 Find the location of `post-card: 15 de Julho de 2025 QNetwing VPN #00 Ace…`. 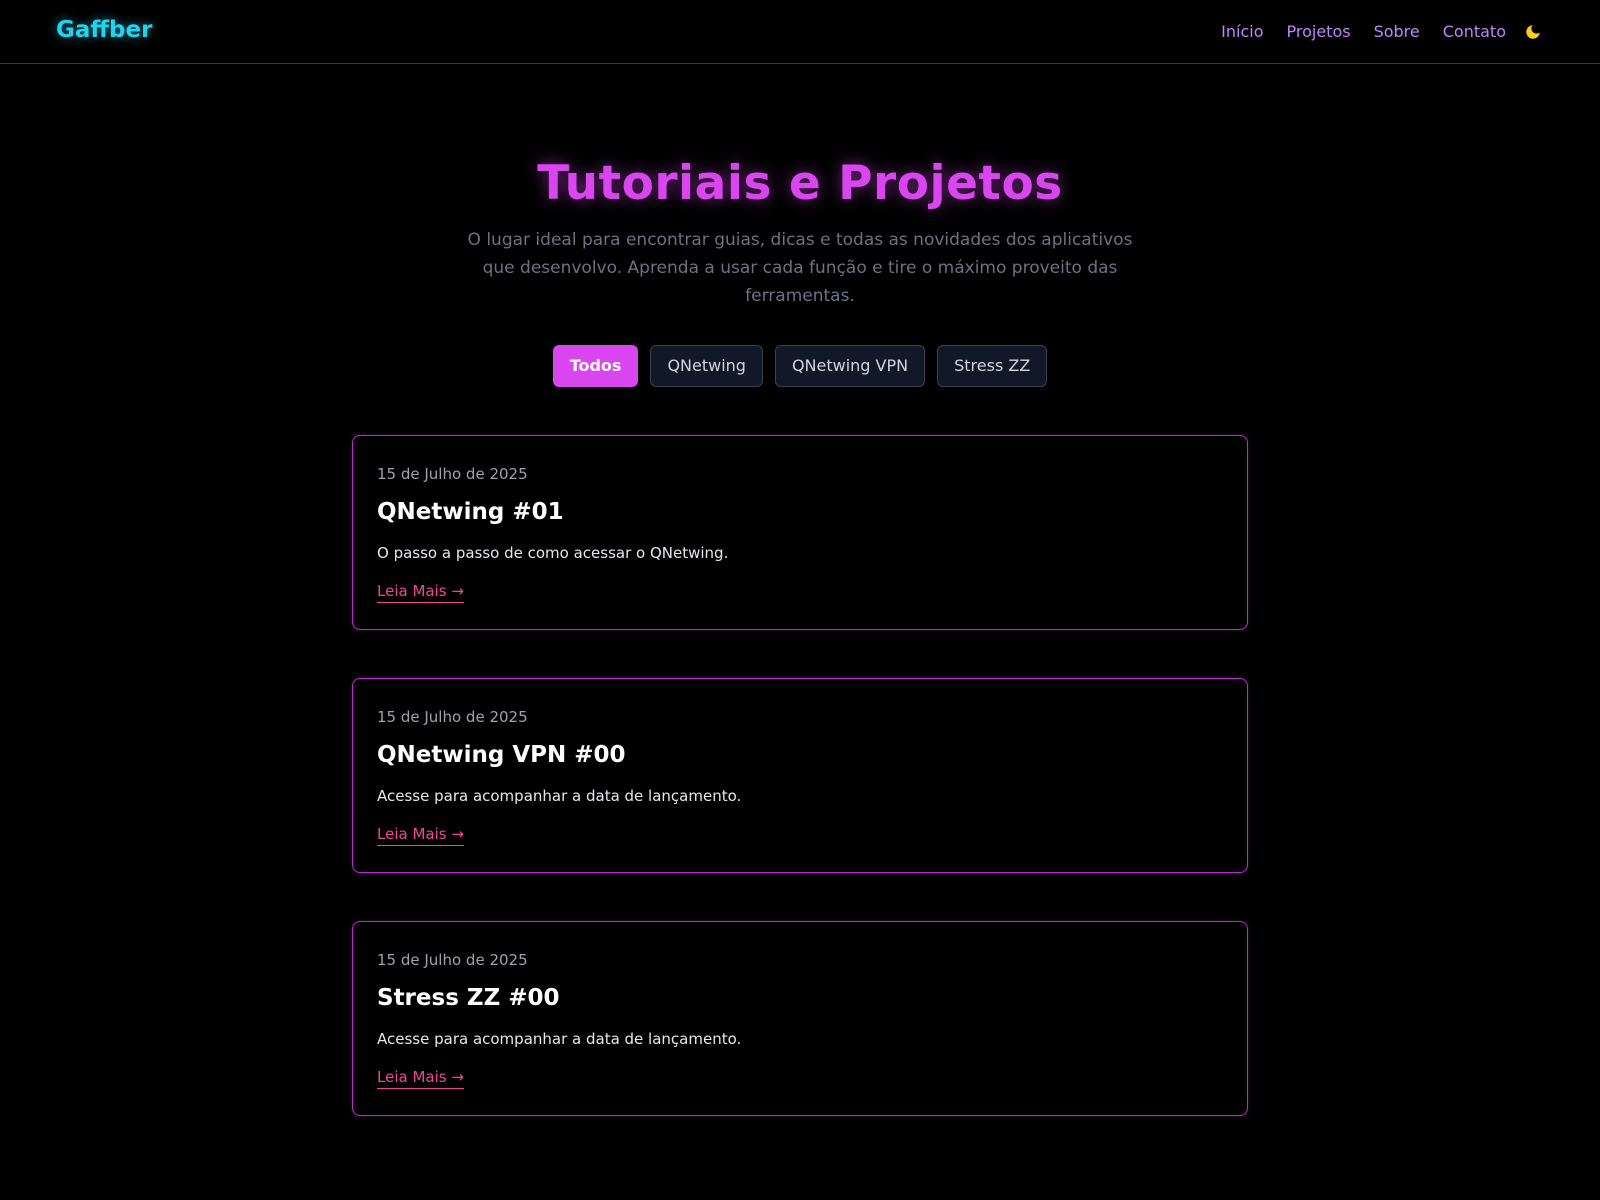

post-card: 15 de Julho de 2025 QNetwing VPN #00 Ace… is located at coordinates (800, 775).